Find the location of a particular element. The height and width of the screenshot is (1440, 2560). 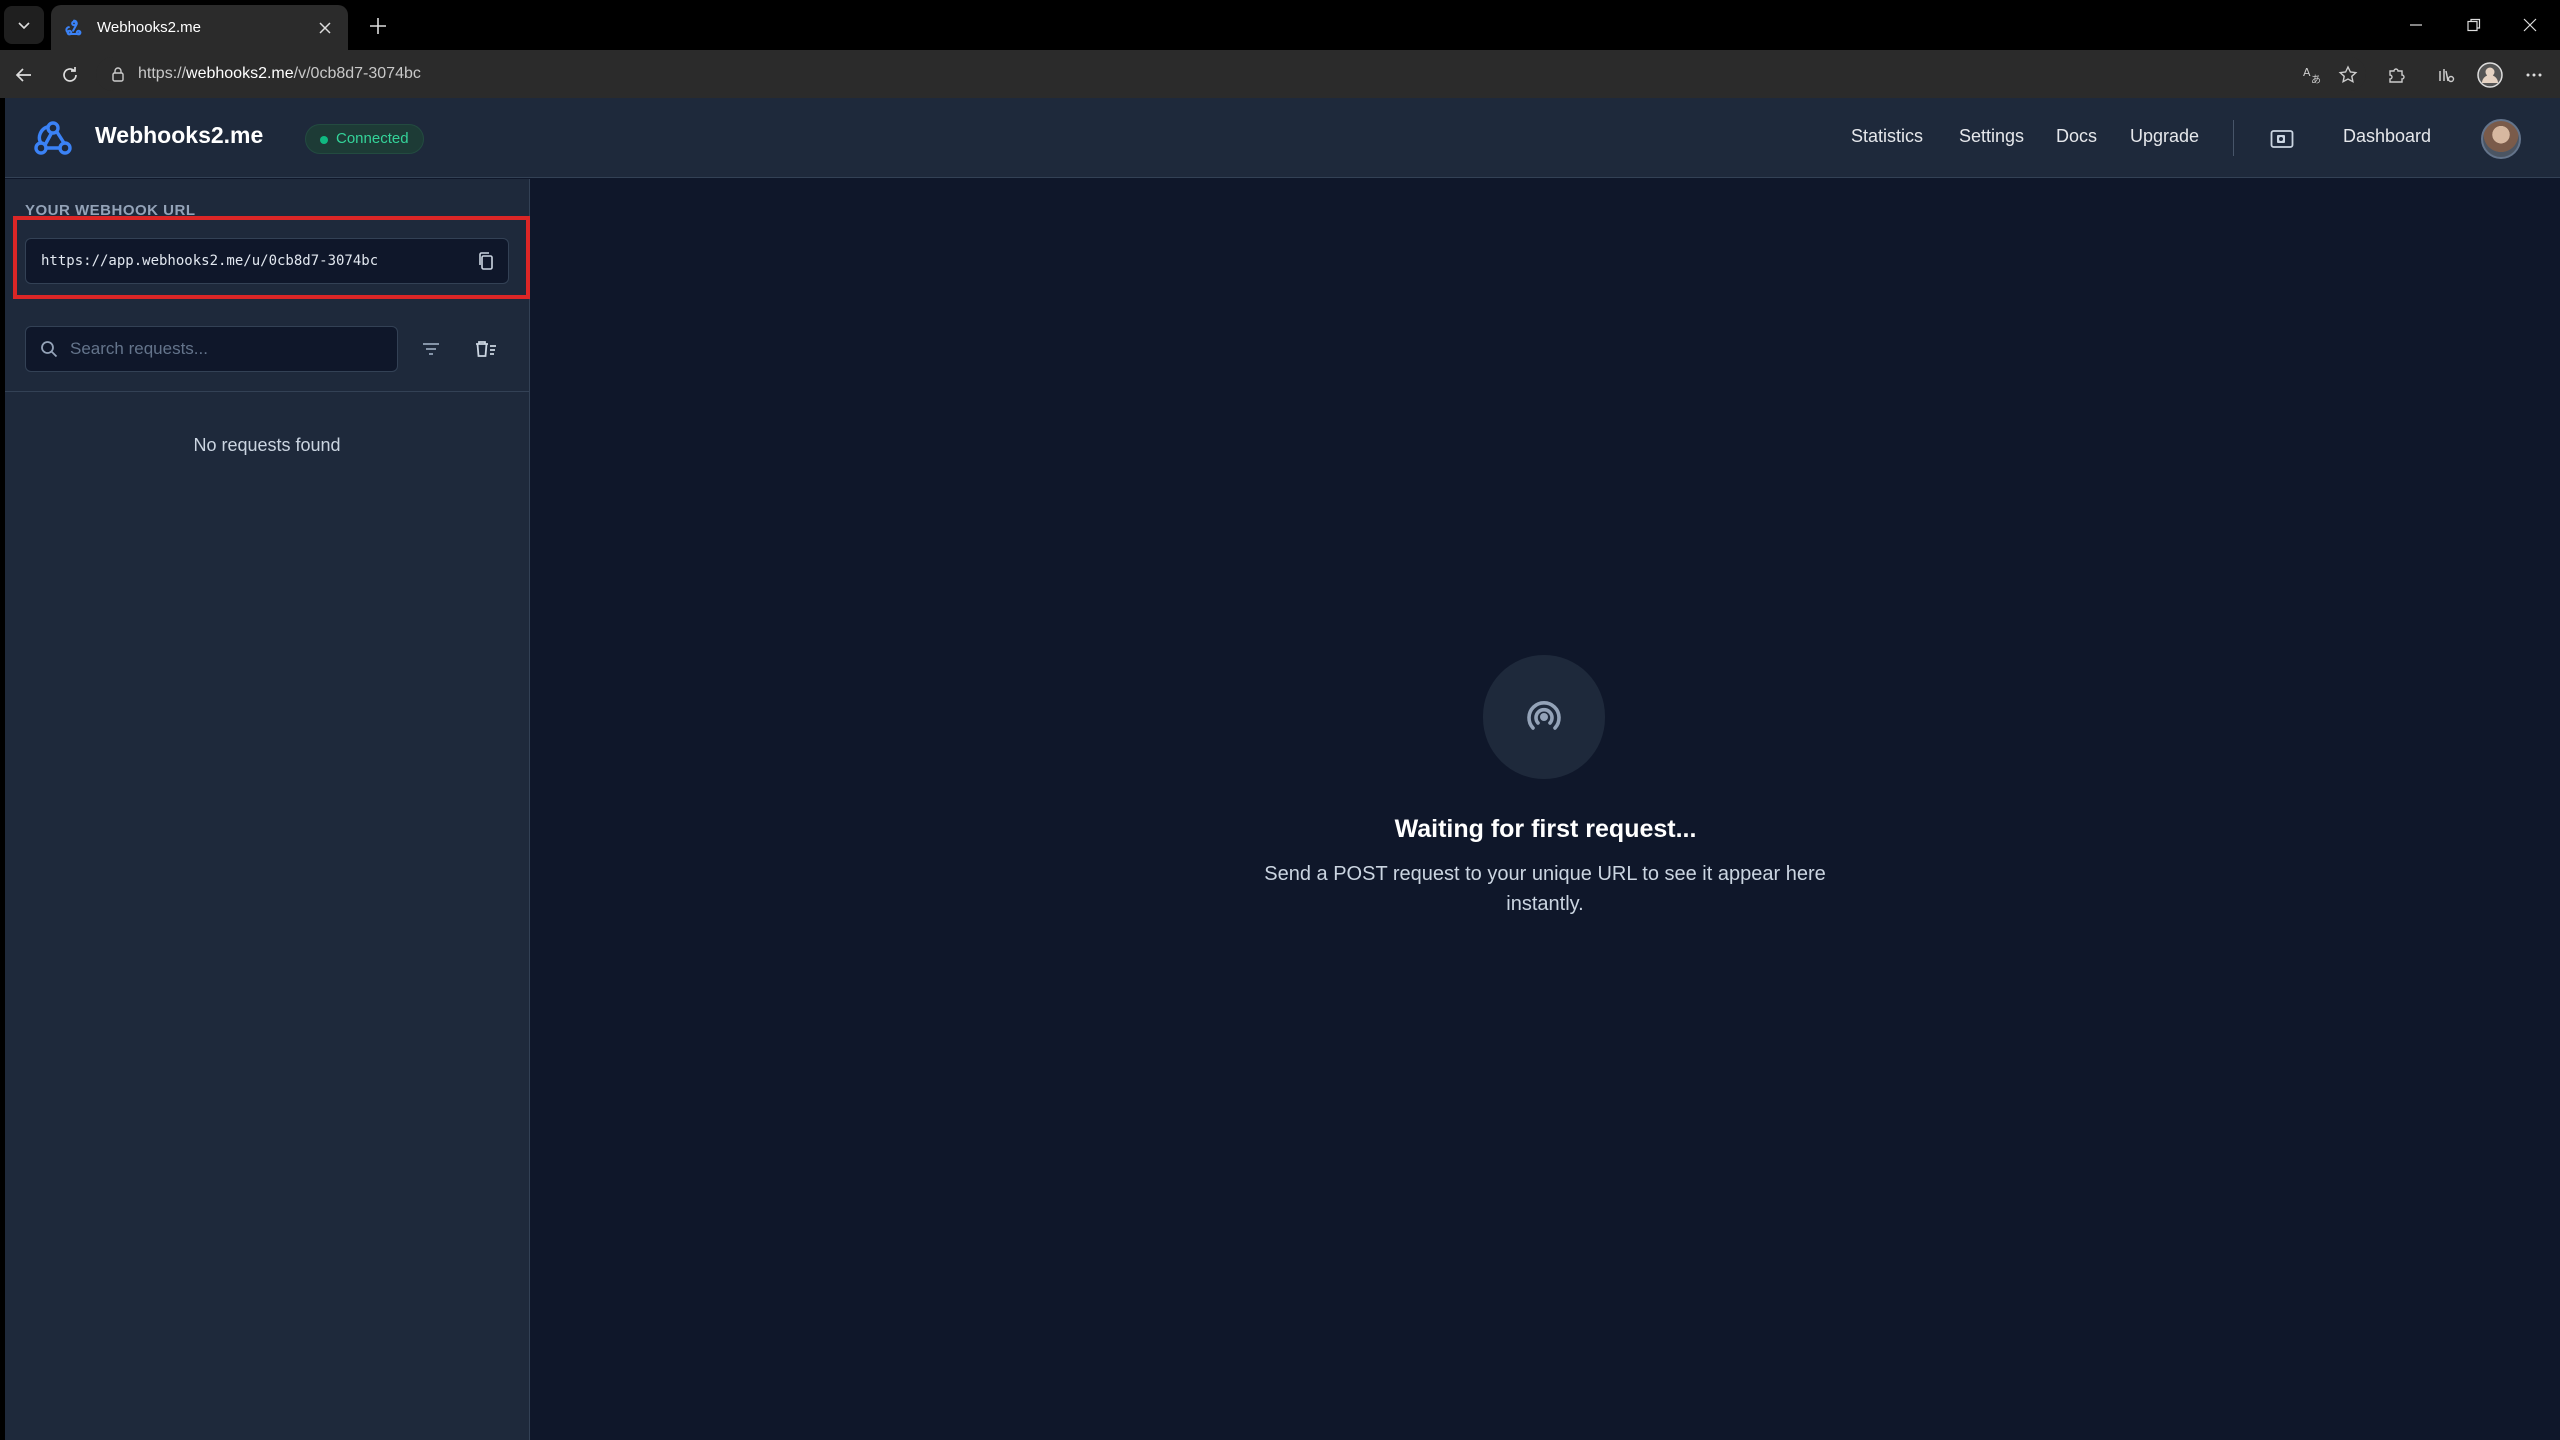

nav-docs: Docs is located at coordinates (2076, 136).